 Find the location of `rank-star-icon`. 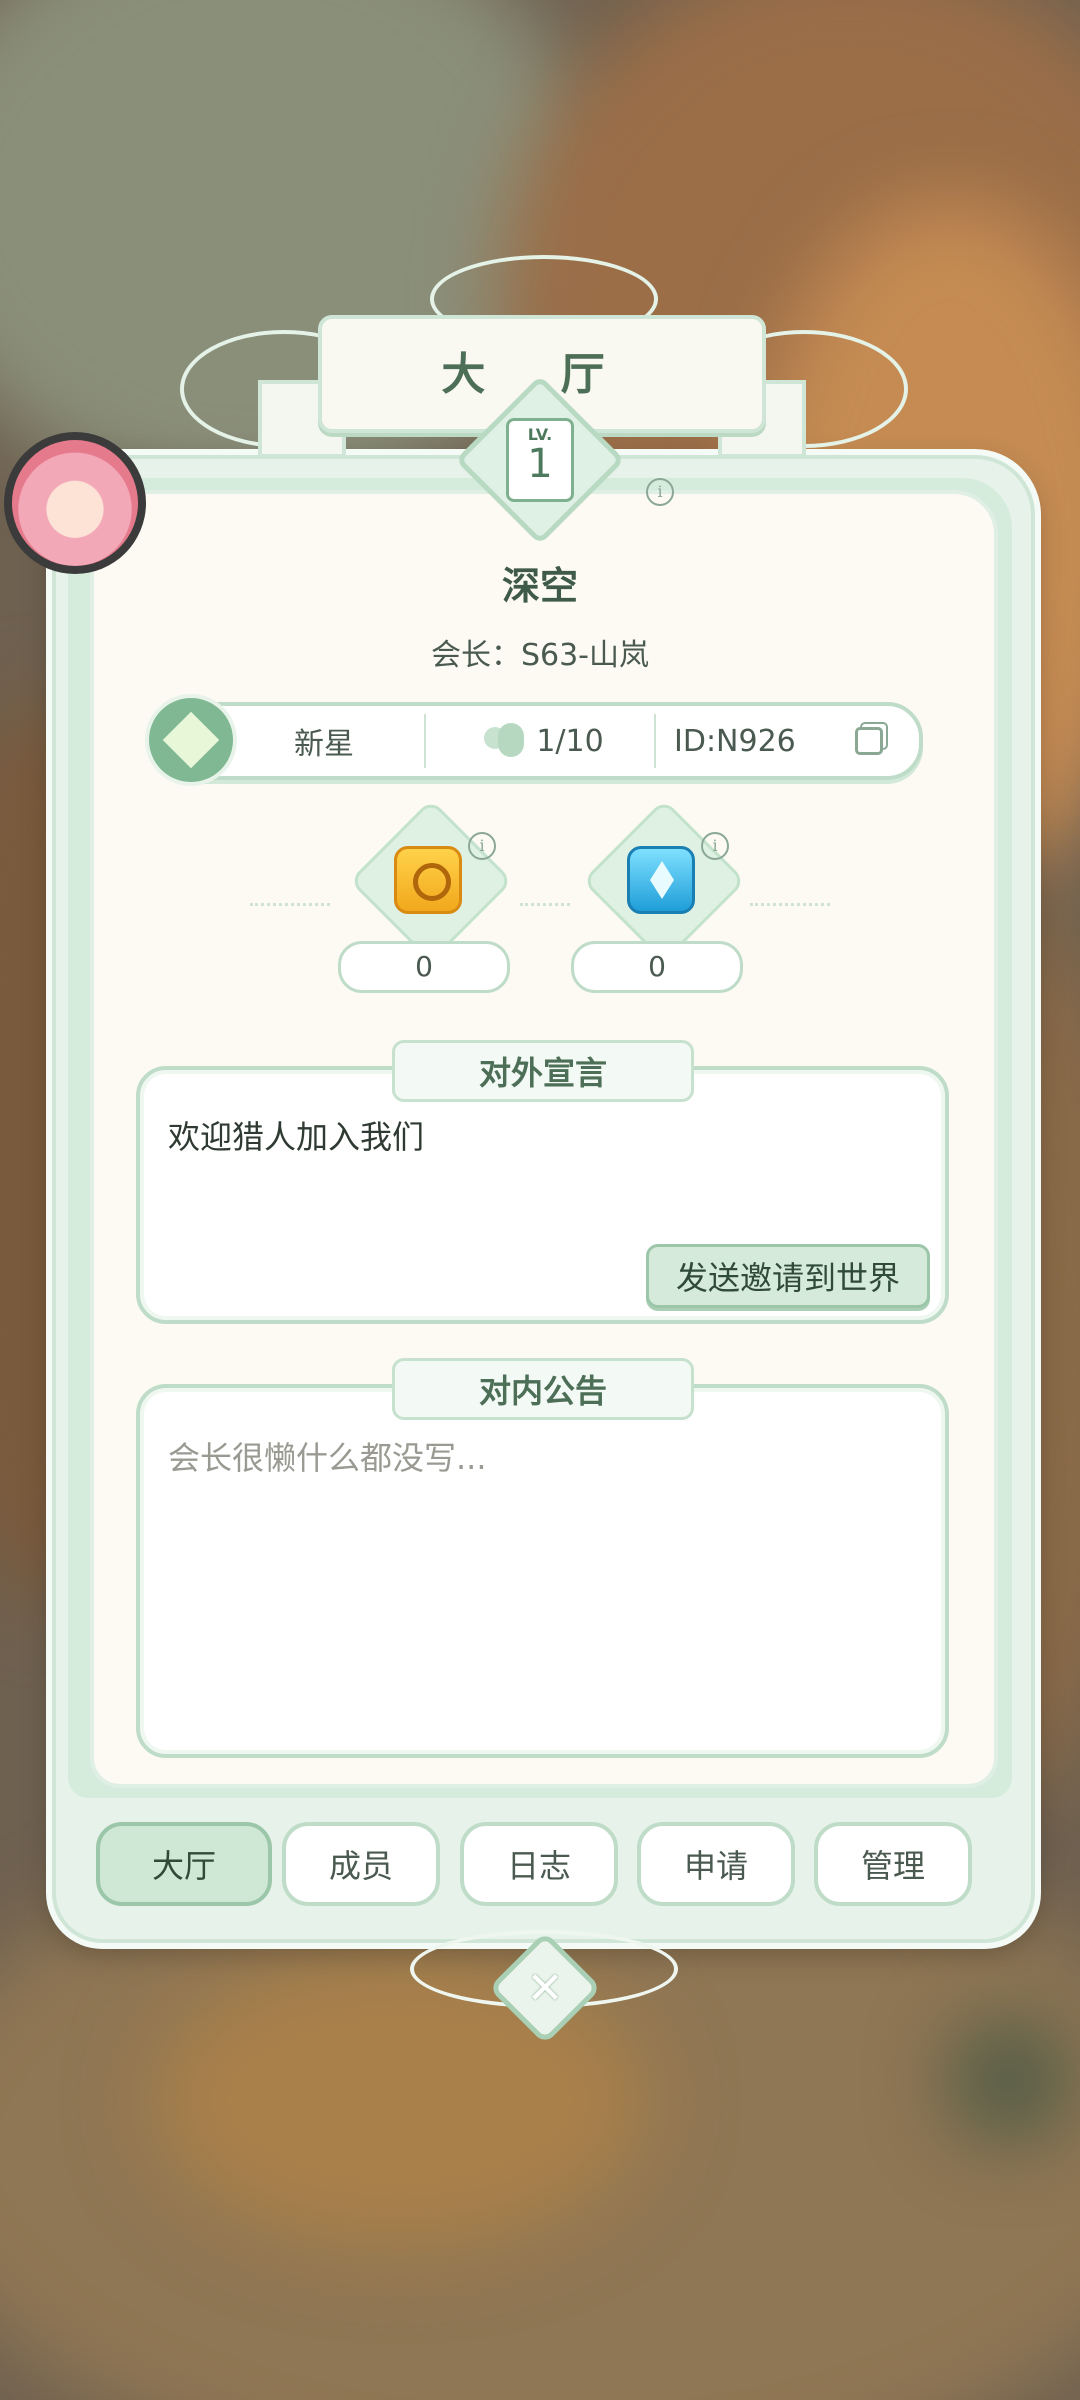

rank-star-icon is located at coordinates (191, 740).